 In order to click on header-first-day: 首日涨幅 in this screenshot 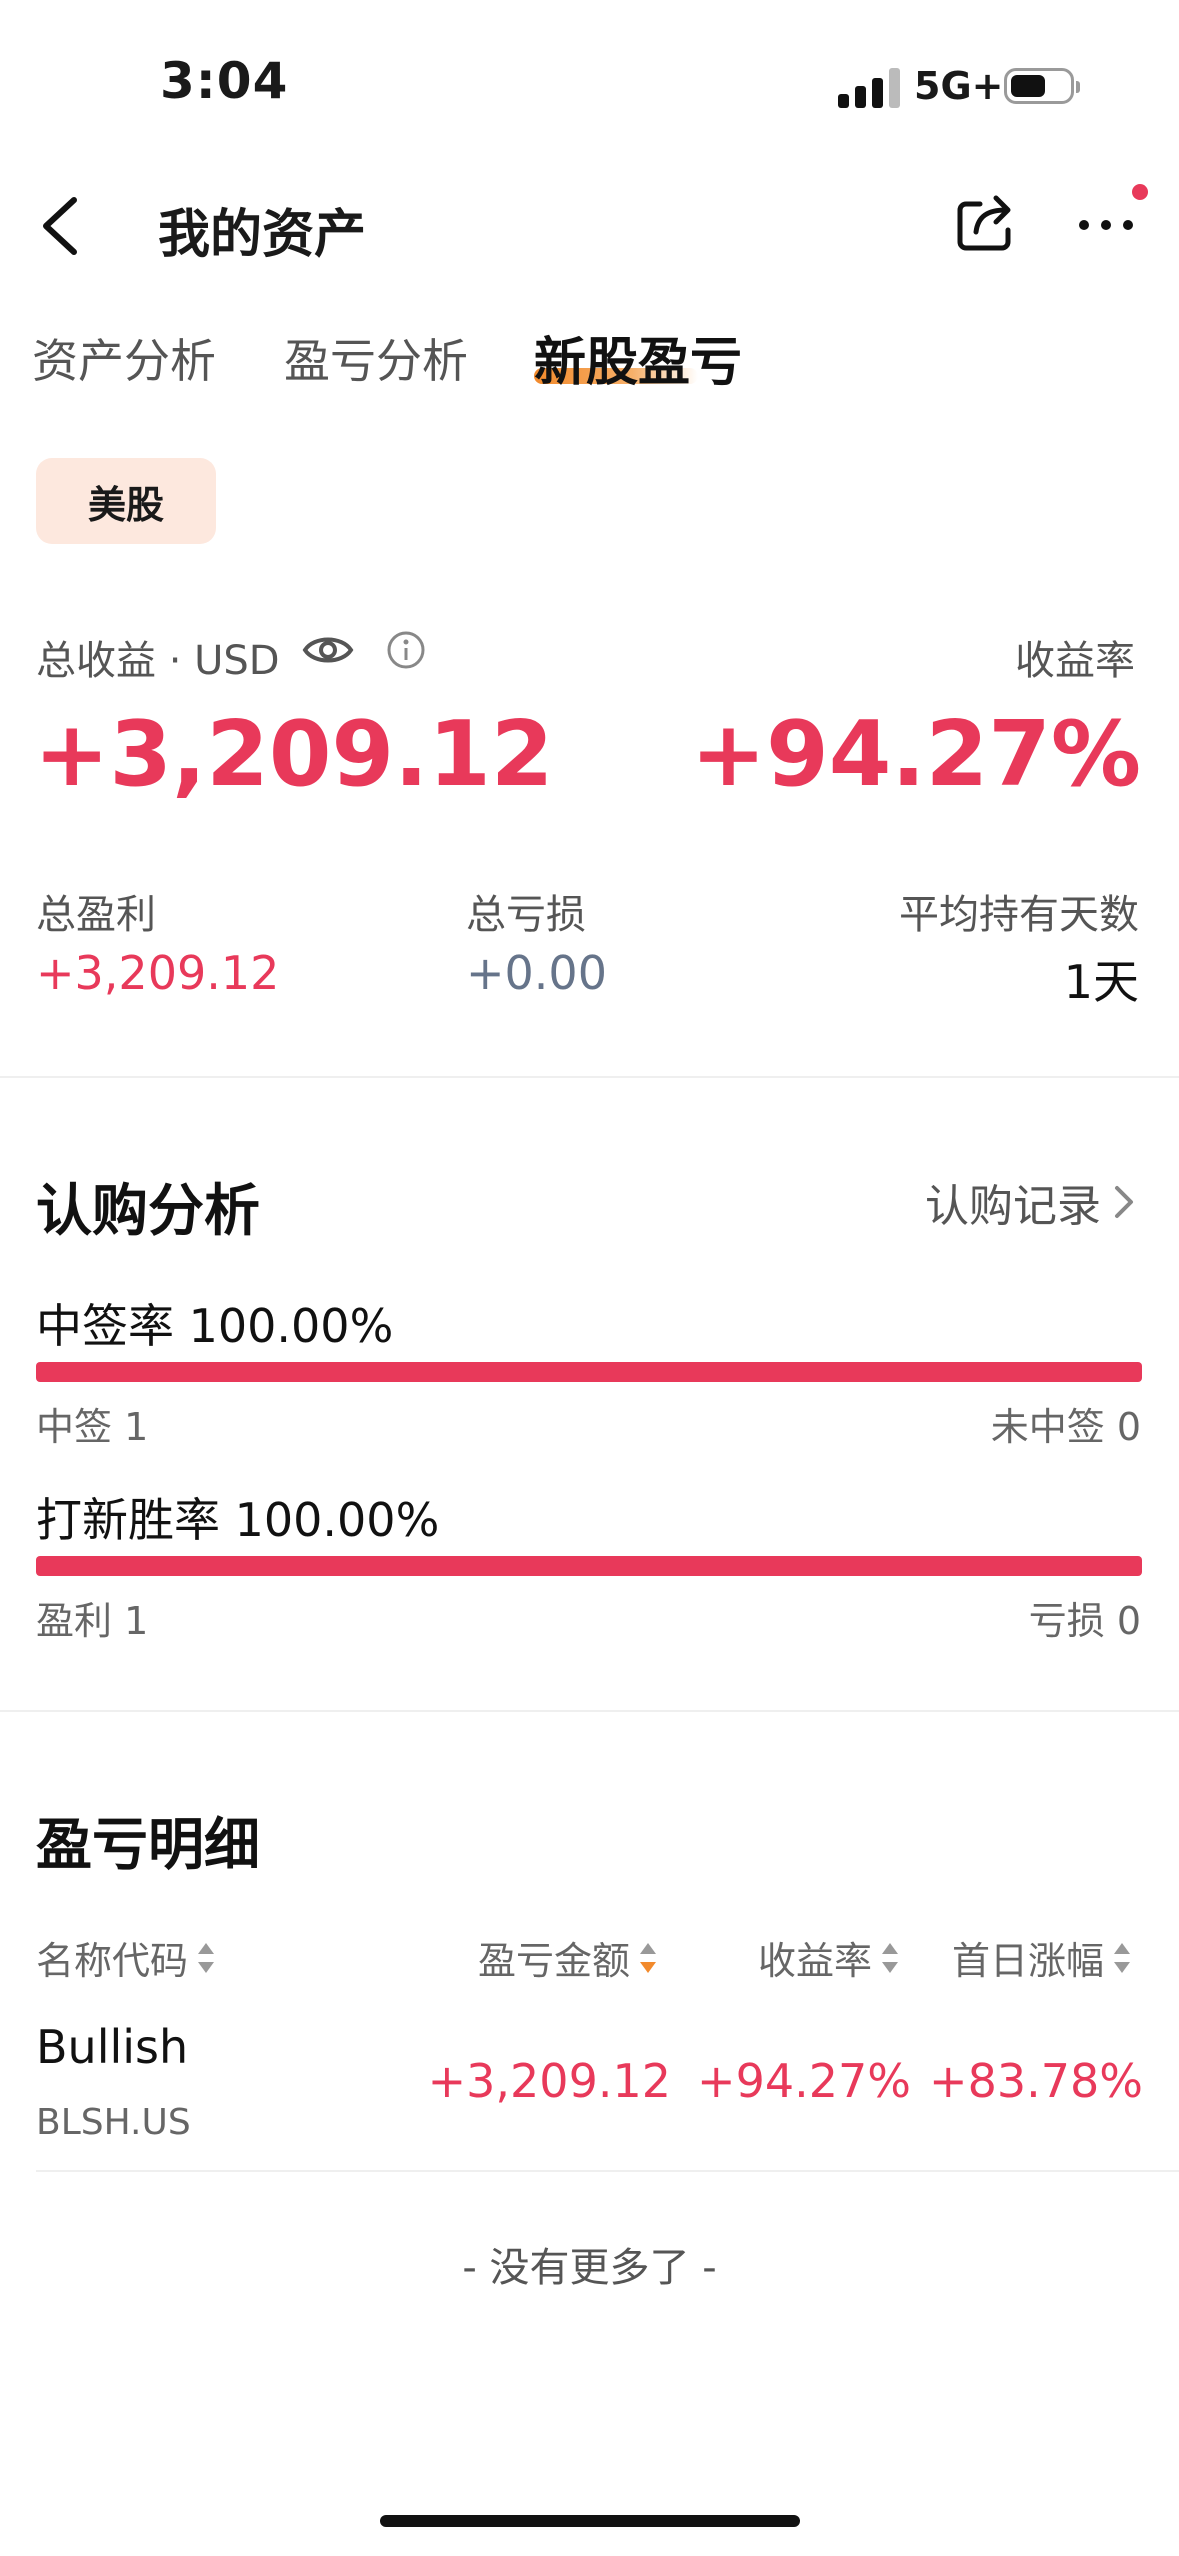, I will do `click(1041, 1957)`.